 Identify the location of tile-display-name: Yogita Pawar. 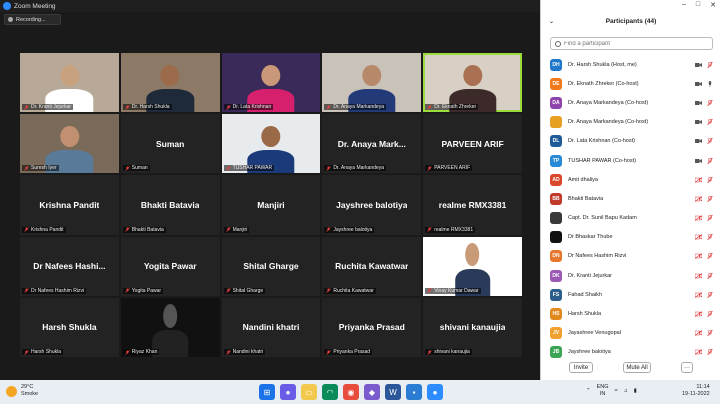
(170, 266).